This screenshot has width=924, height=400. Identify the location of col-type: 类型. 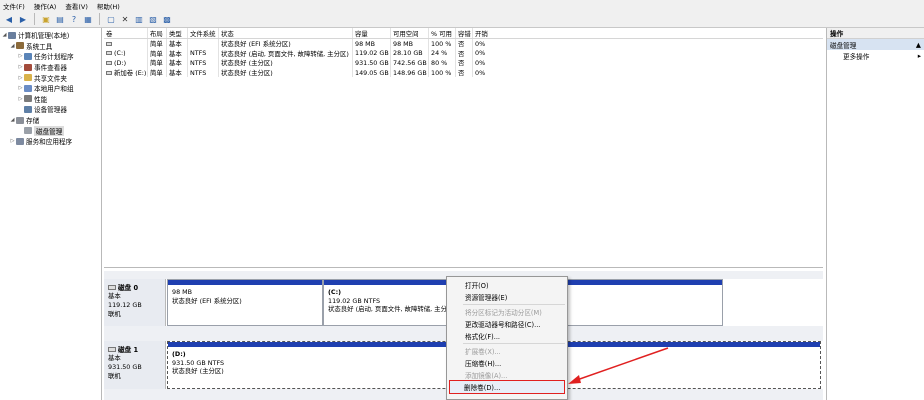
(177, 33).